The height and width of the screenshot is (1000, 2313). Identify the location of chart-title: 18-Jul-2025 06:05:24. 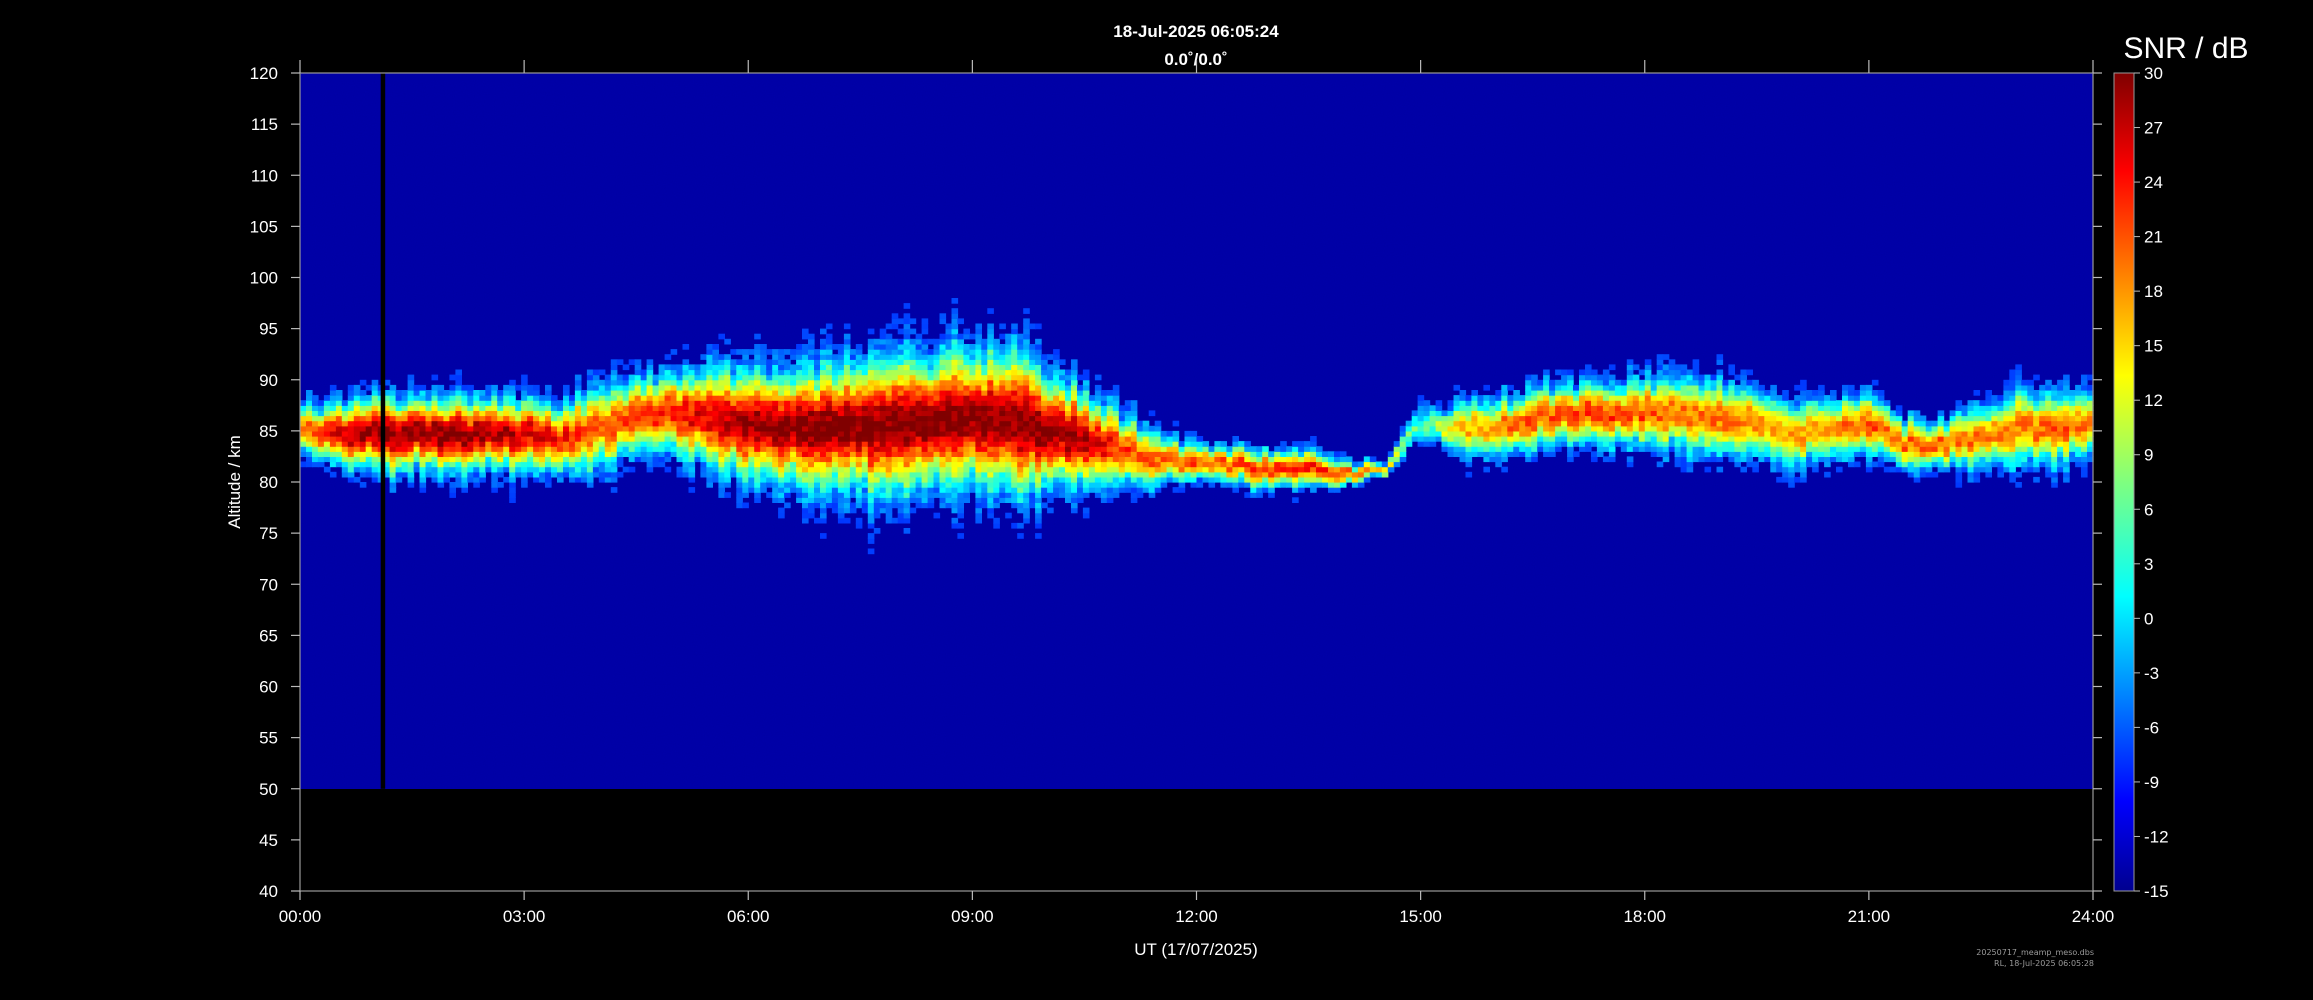
(1196, 31).